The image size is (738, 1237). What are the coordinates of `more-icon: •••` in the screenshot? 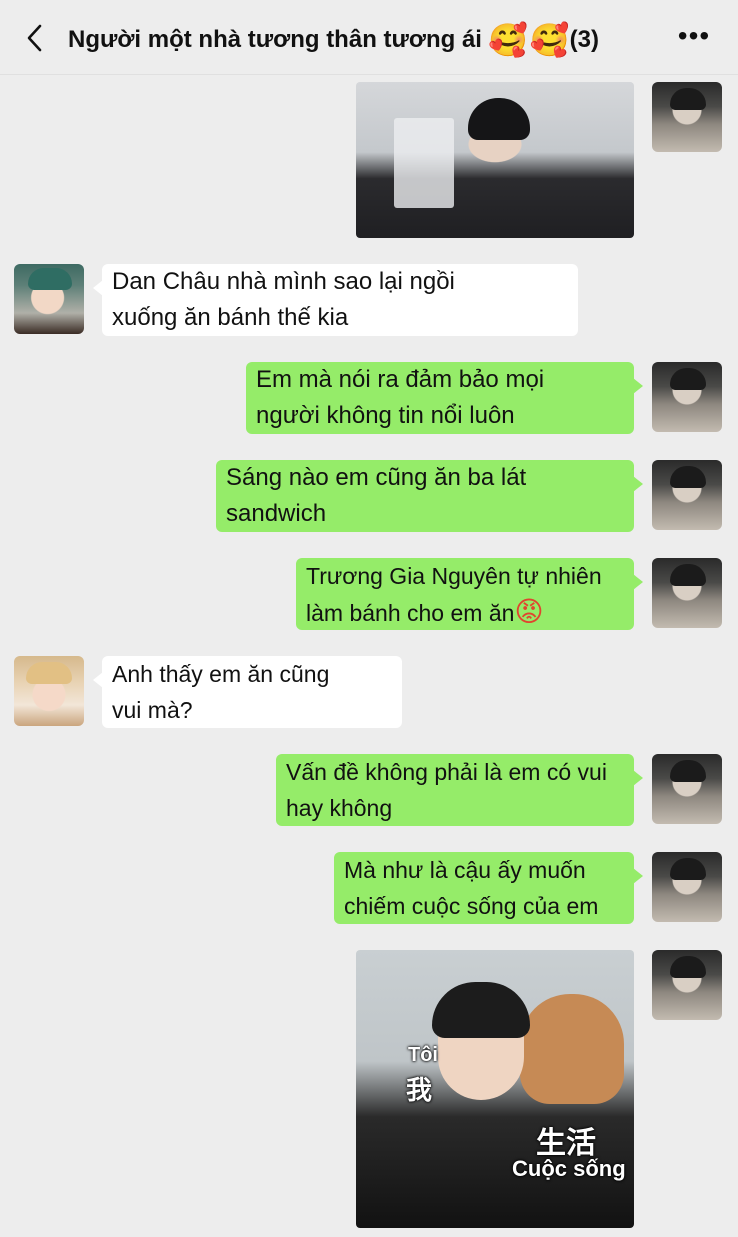 It's located at (694, 36).